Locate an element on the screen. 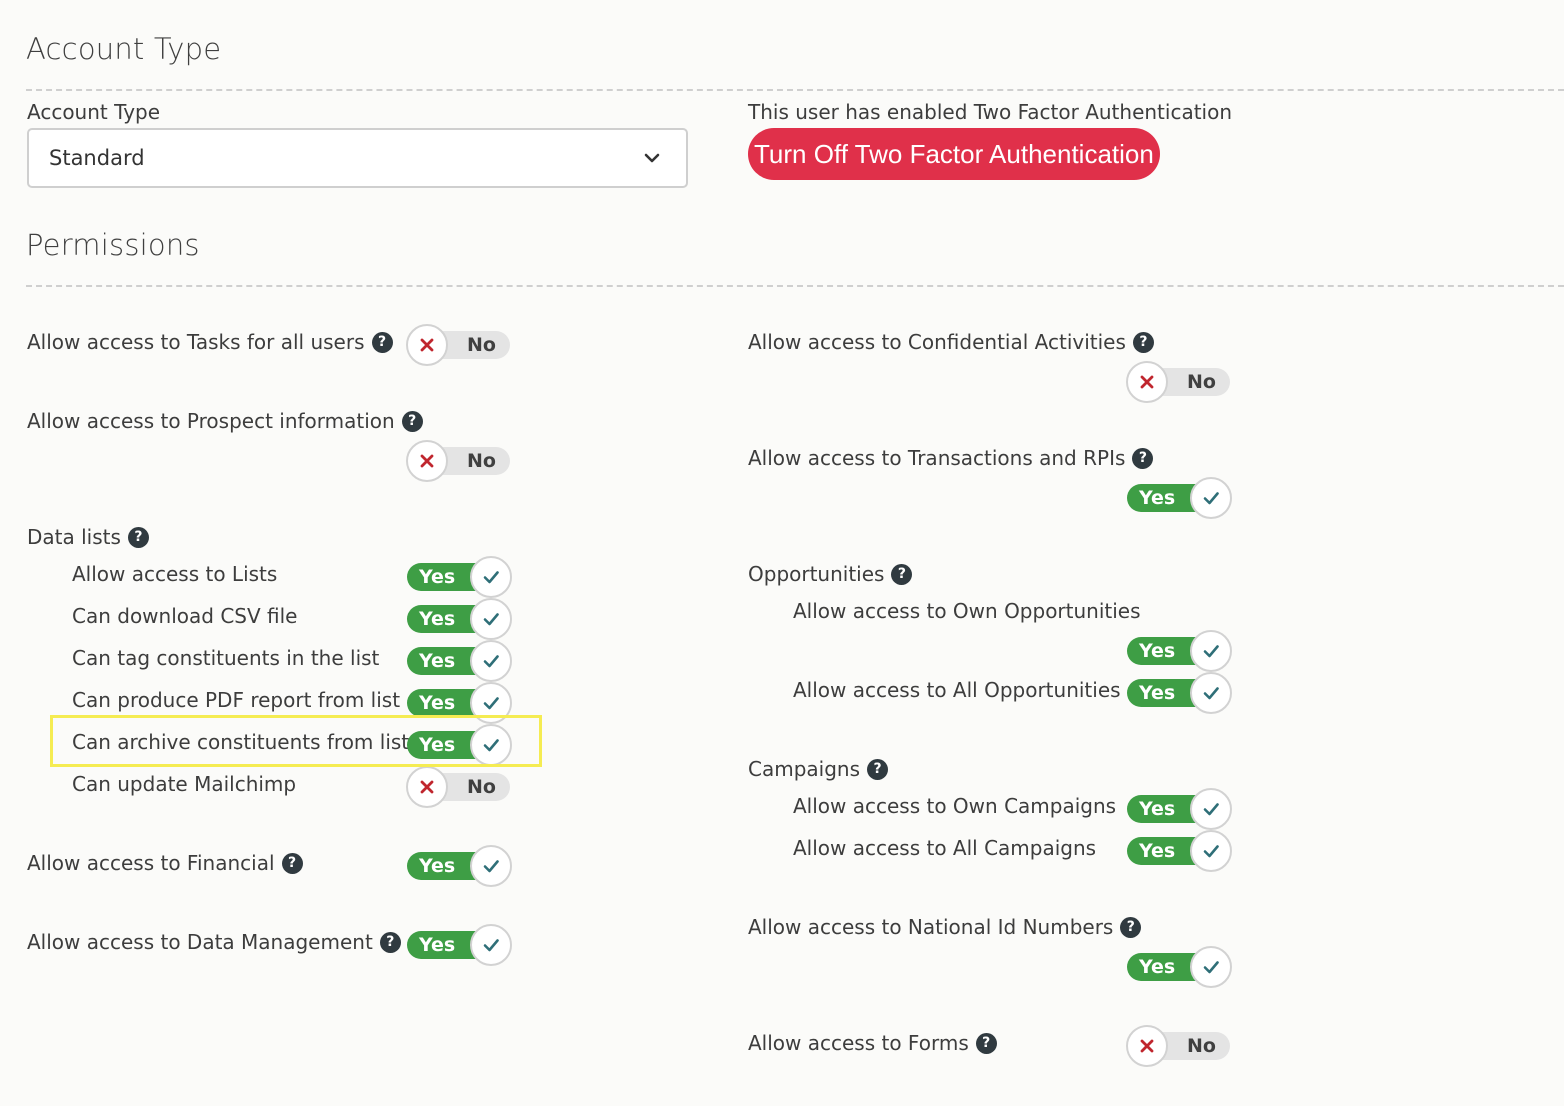 The width and height of the screenshot is (1564, 1106). account-type-label: Account Type is located at coordinates (94, 112).